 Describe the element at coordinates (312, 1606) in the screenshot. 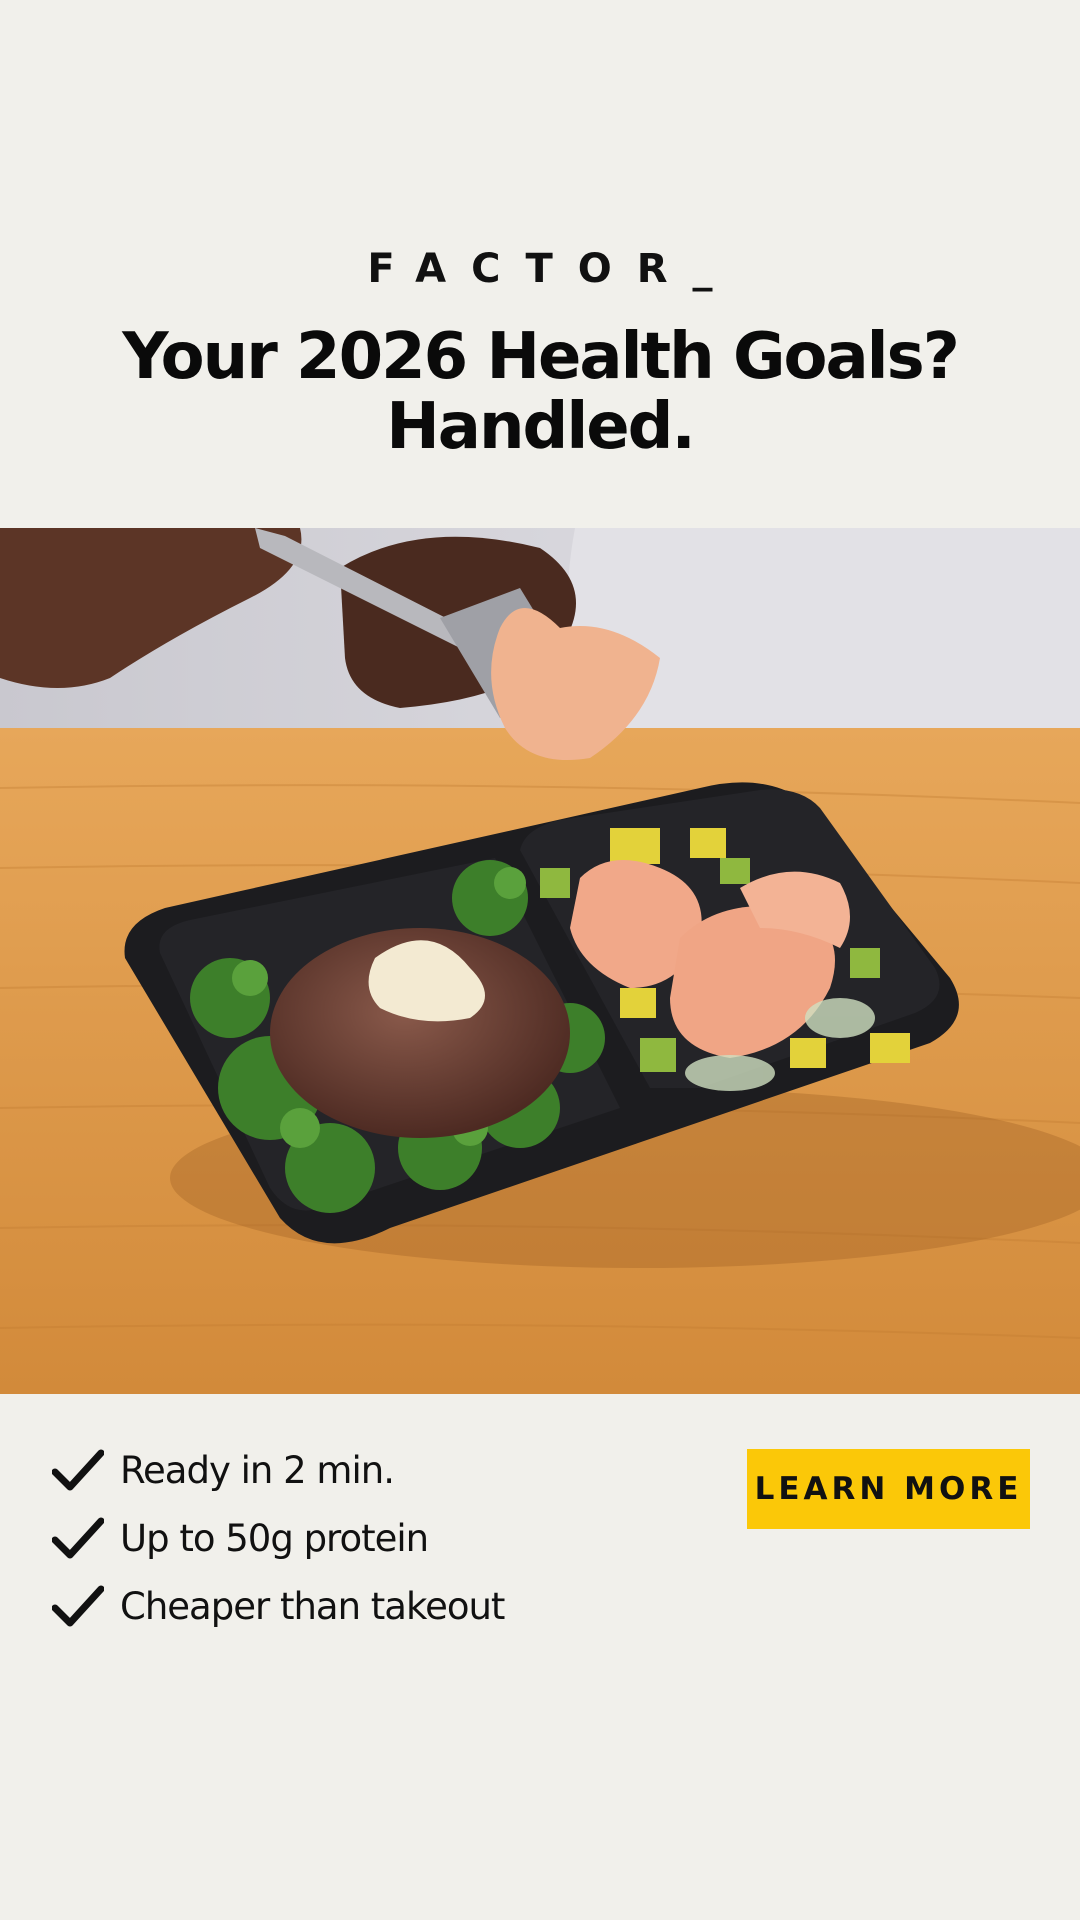

I see `feature-label: Cheaper than takeout` at that location.